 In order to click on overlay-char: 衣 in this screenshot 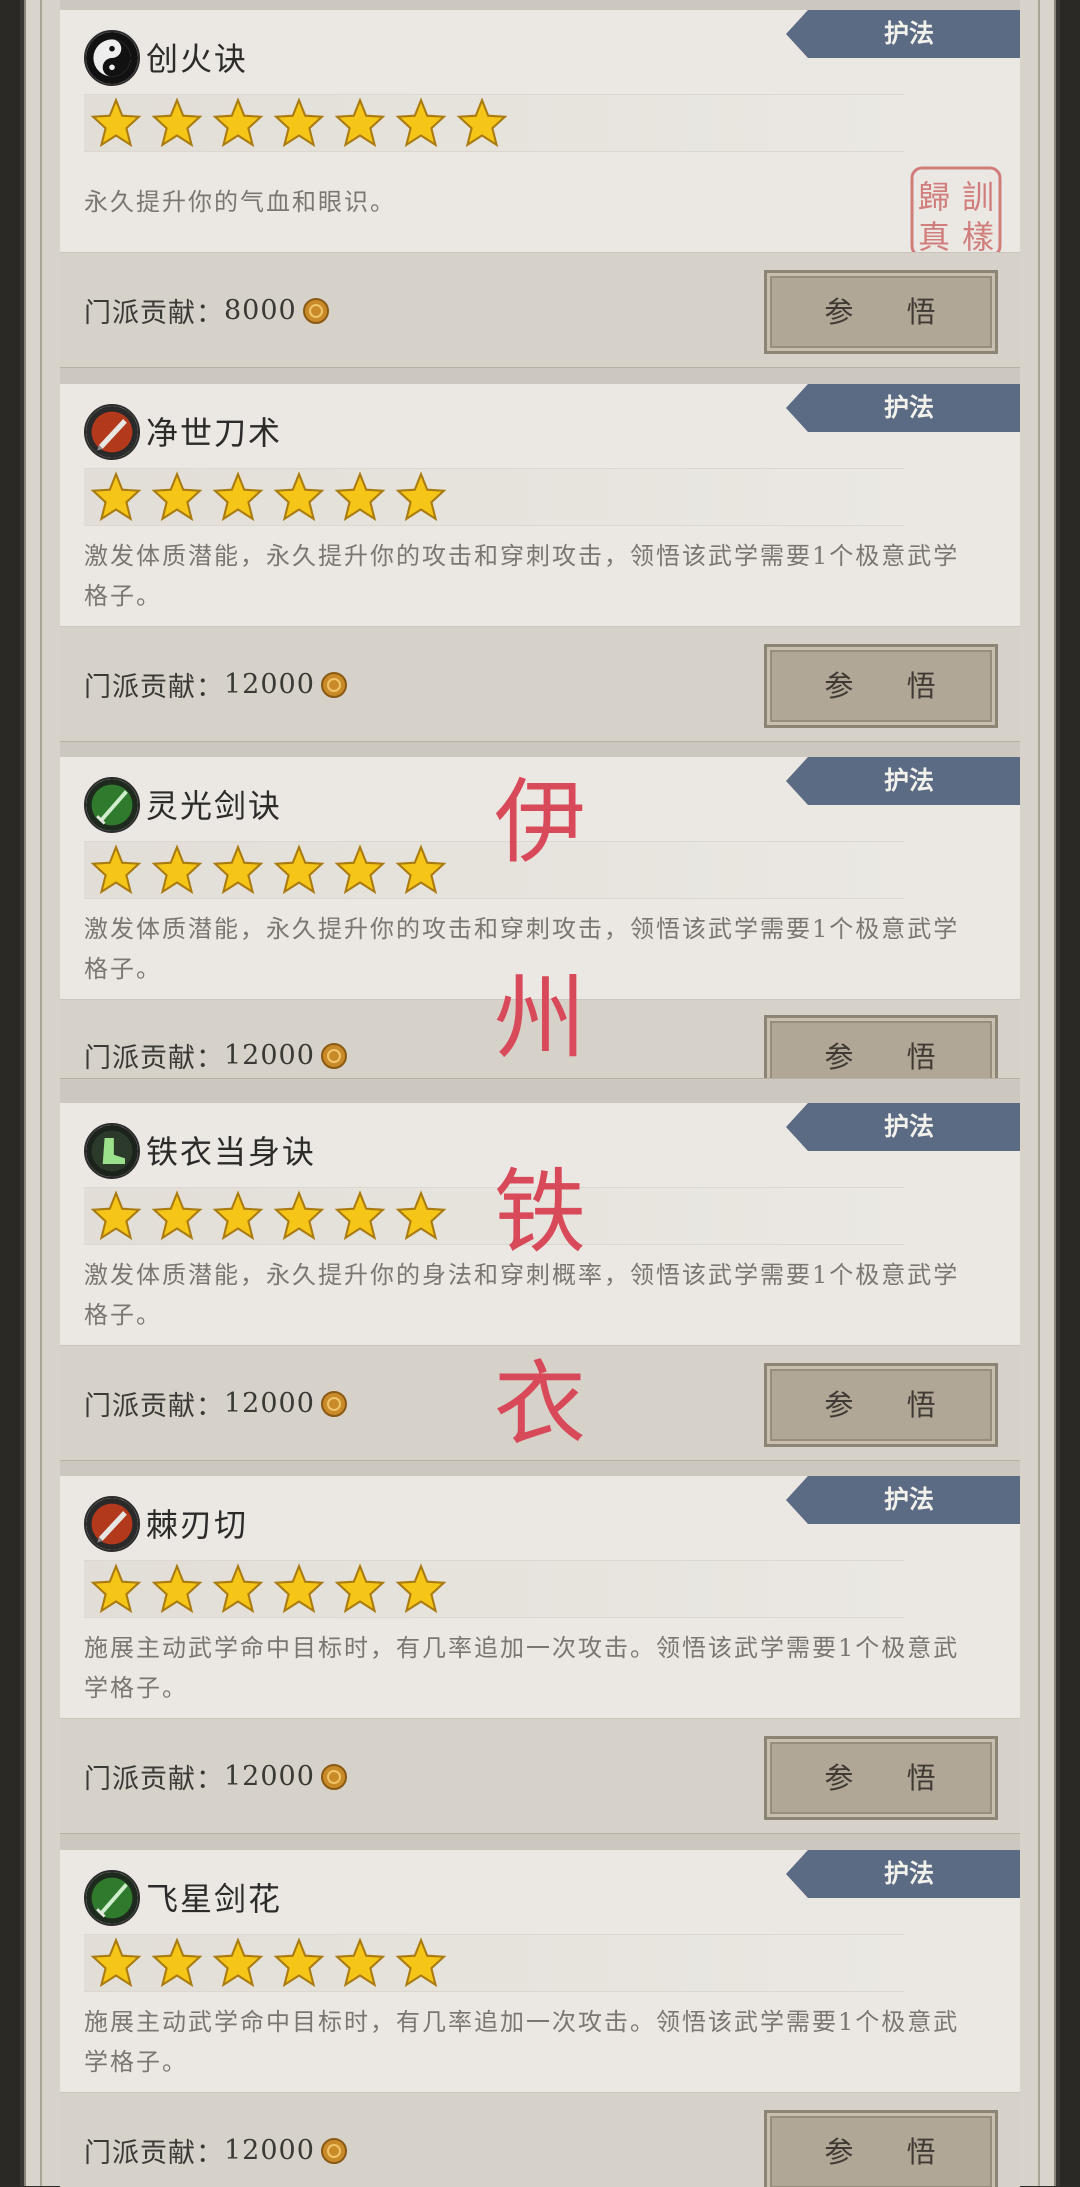, I will do `click(540, 1404)`.